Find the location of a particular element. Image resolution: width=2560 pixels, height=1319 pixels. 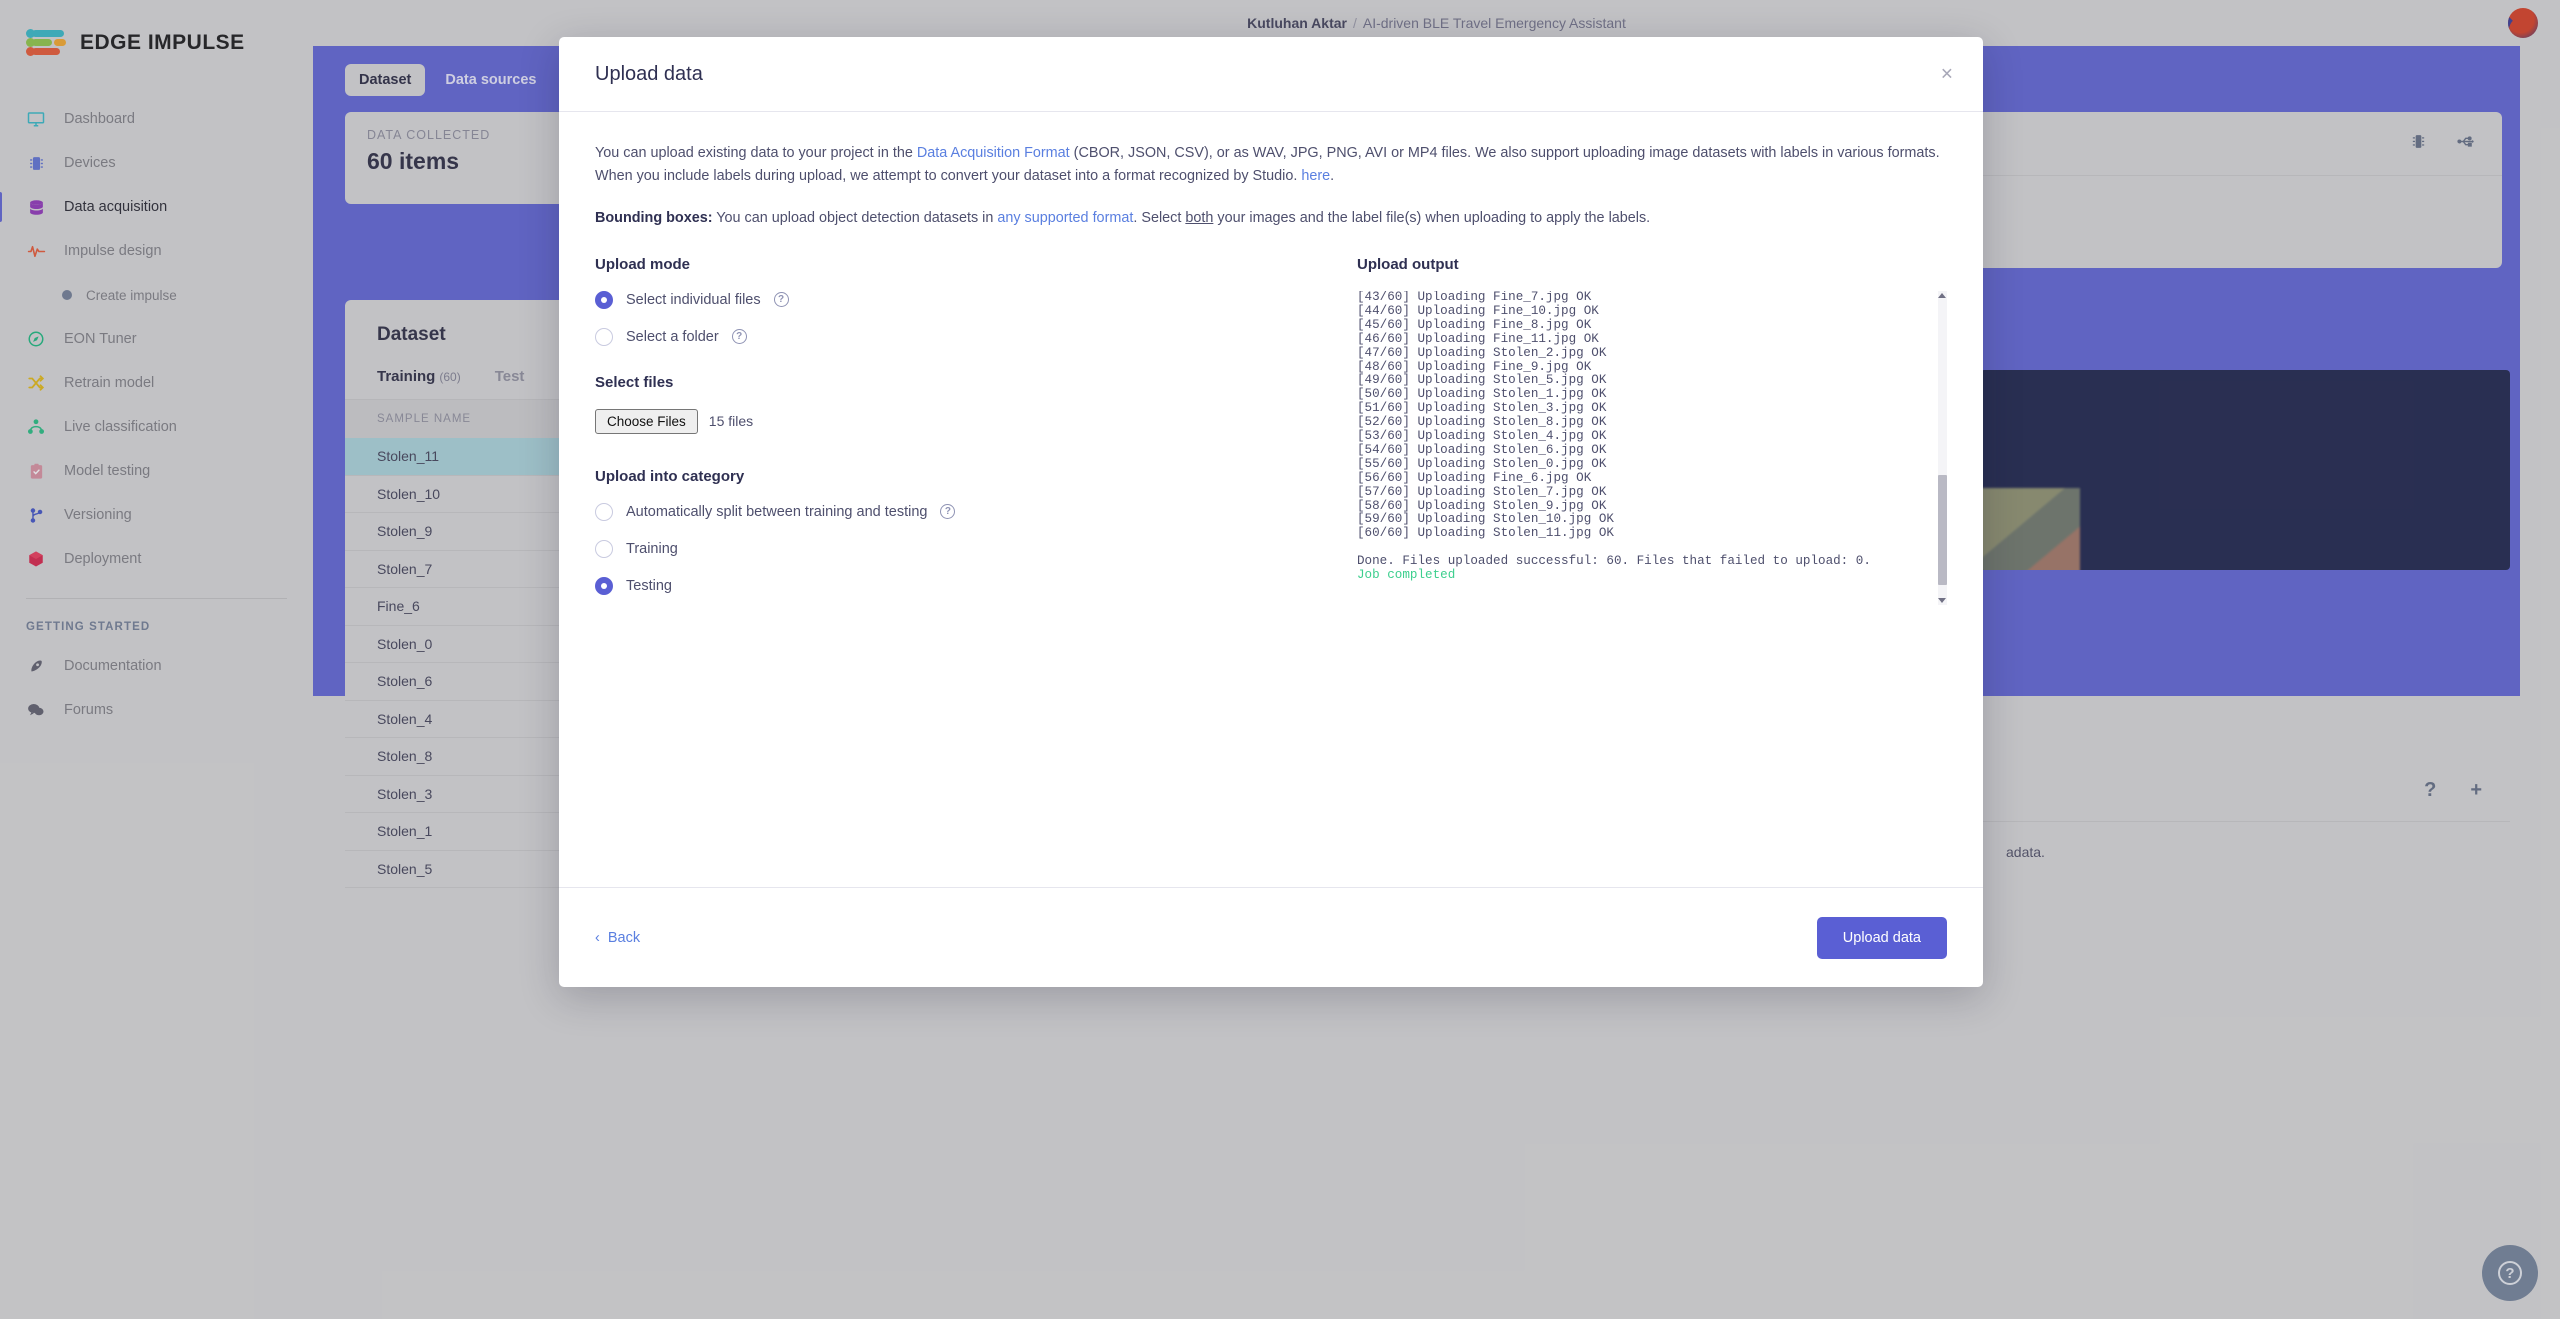

upload-output-title: Upload output is located at coordinates (1408, 264).